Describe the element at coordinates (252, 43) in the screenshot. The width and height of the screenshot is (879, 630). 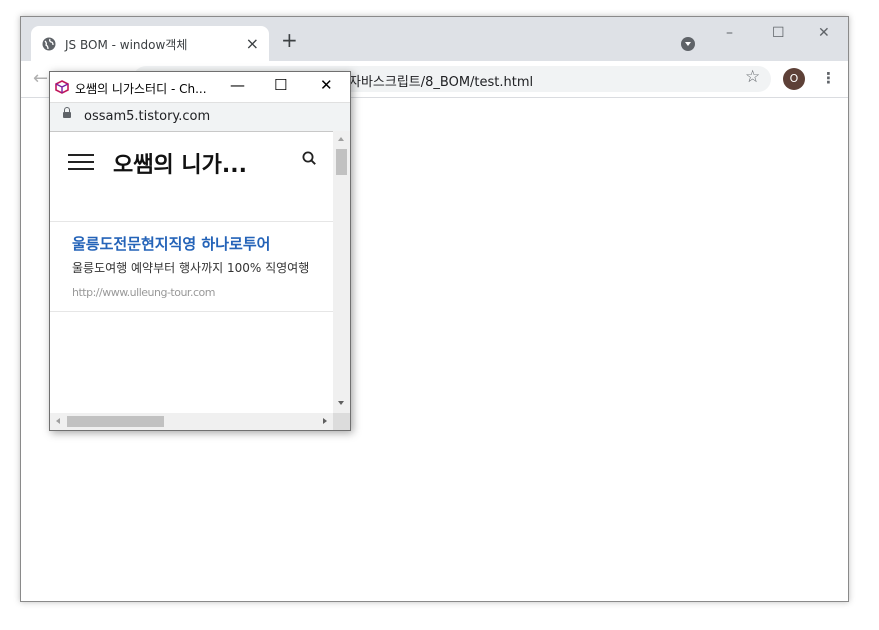
I see `tab-close-icon: ×` at that location.